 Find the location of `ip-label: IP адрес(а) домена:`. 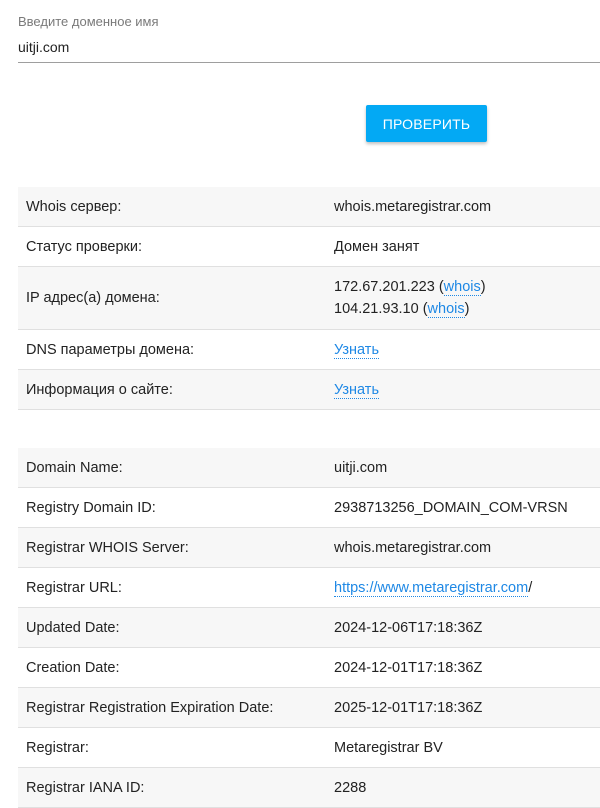

ip-label: IP адрес(а) домена: is located at coordinates (172, 298).